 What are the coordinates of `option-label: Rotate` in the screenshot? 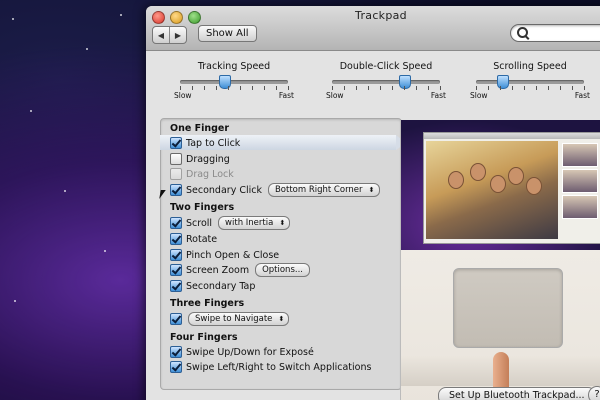 It's located at (202, 239).